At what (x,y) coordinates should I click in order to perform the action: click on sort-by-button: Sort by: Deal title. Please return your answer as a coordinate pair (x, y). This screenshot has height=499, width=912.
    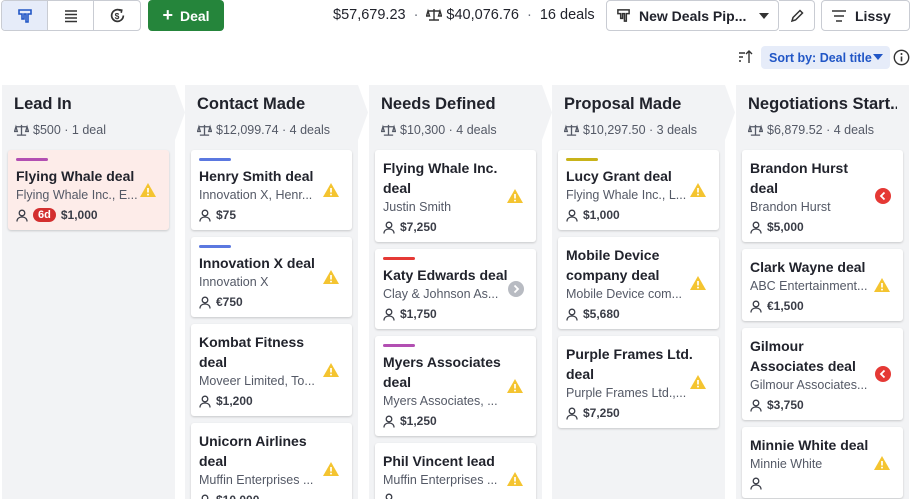
    Looking at the image, I should click on (825, 57).